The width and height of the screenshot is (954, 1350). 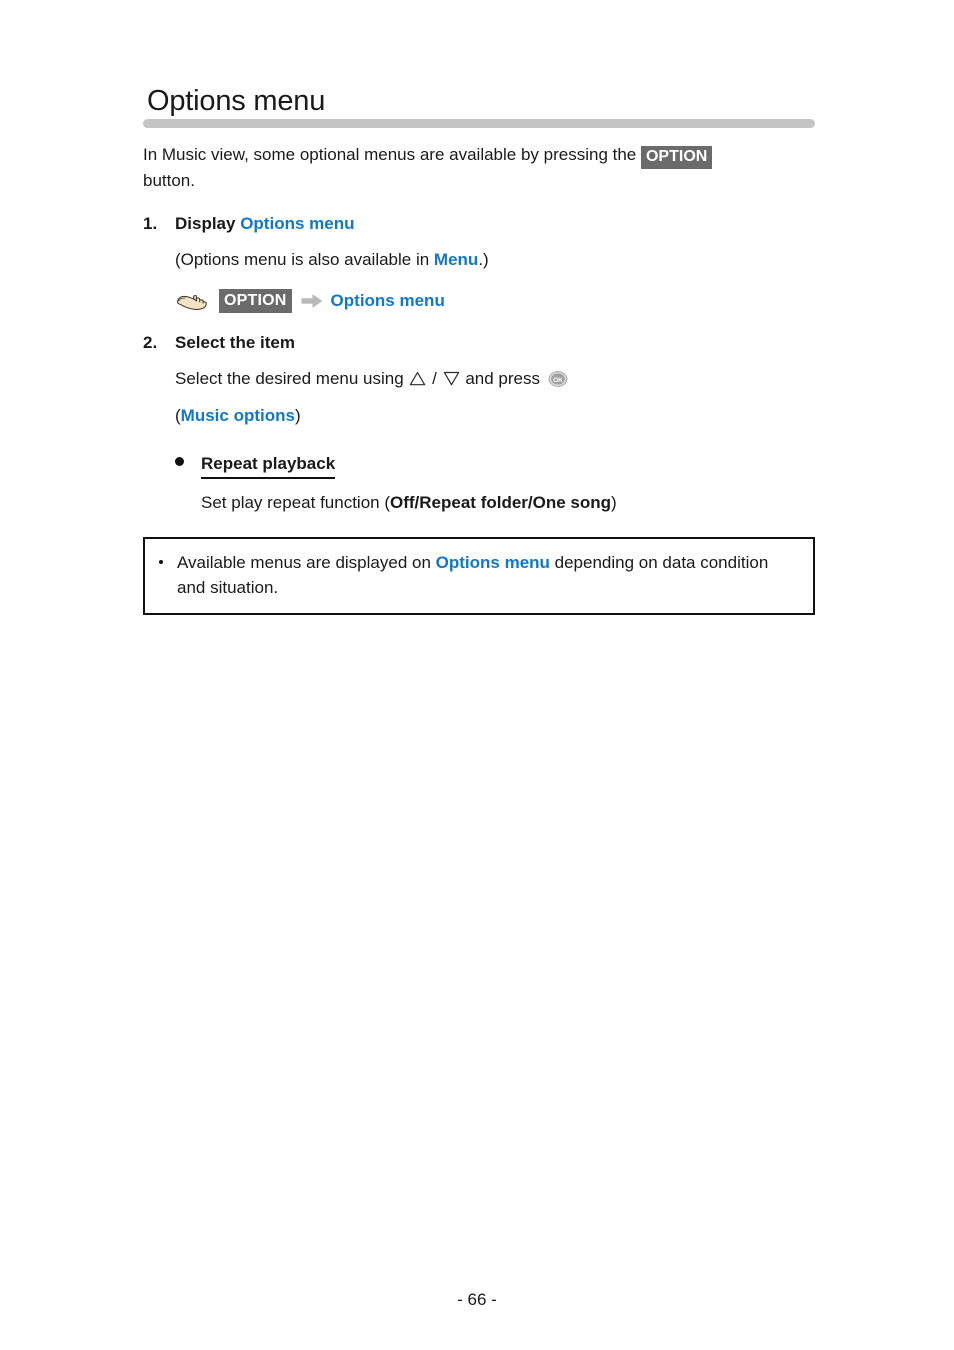 I want to click on step-1-note-after: .), so click(x=483, y=259).